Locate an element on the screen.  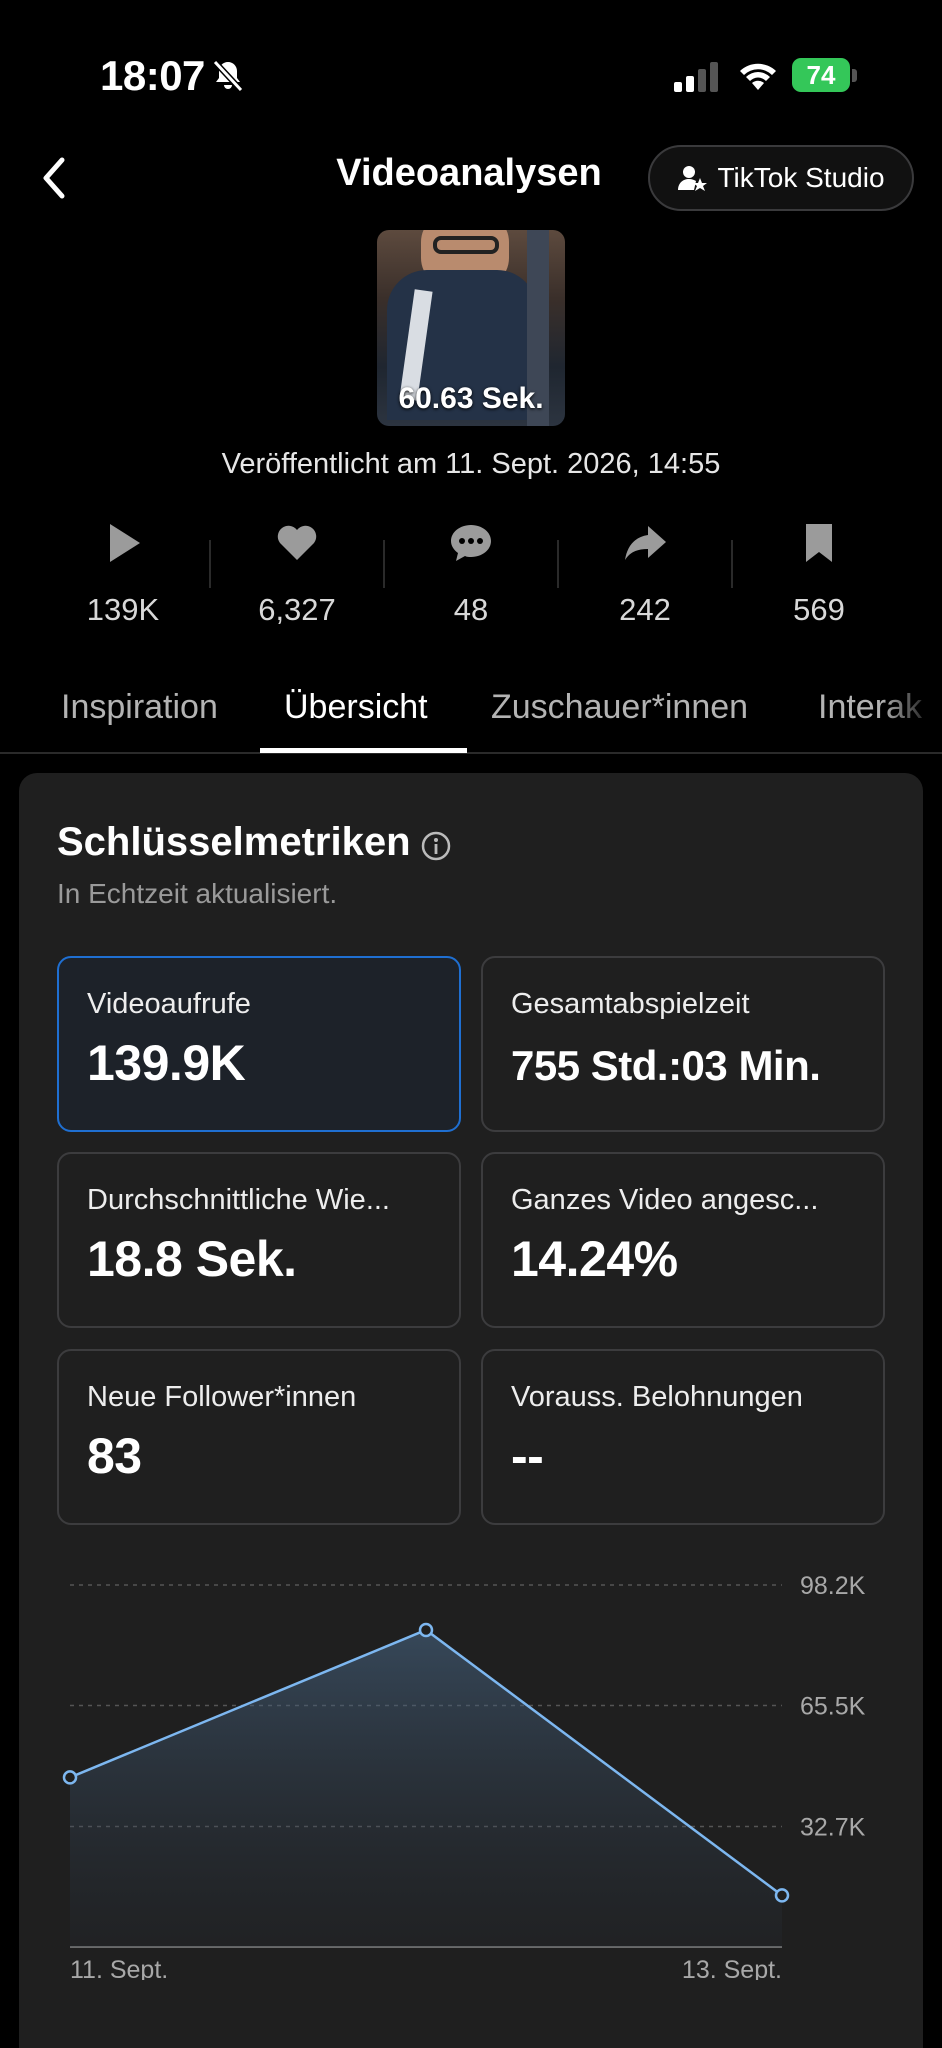
metric-label: Gesamtabspielzeit is located at coordinates (630, 1004).